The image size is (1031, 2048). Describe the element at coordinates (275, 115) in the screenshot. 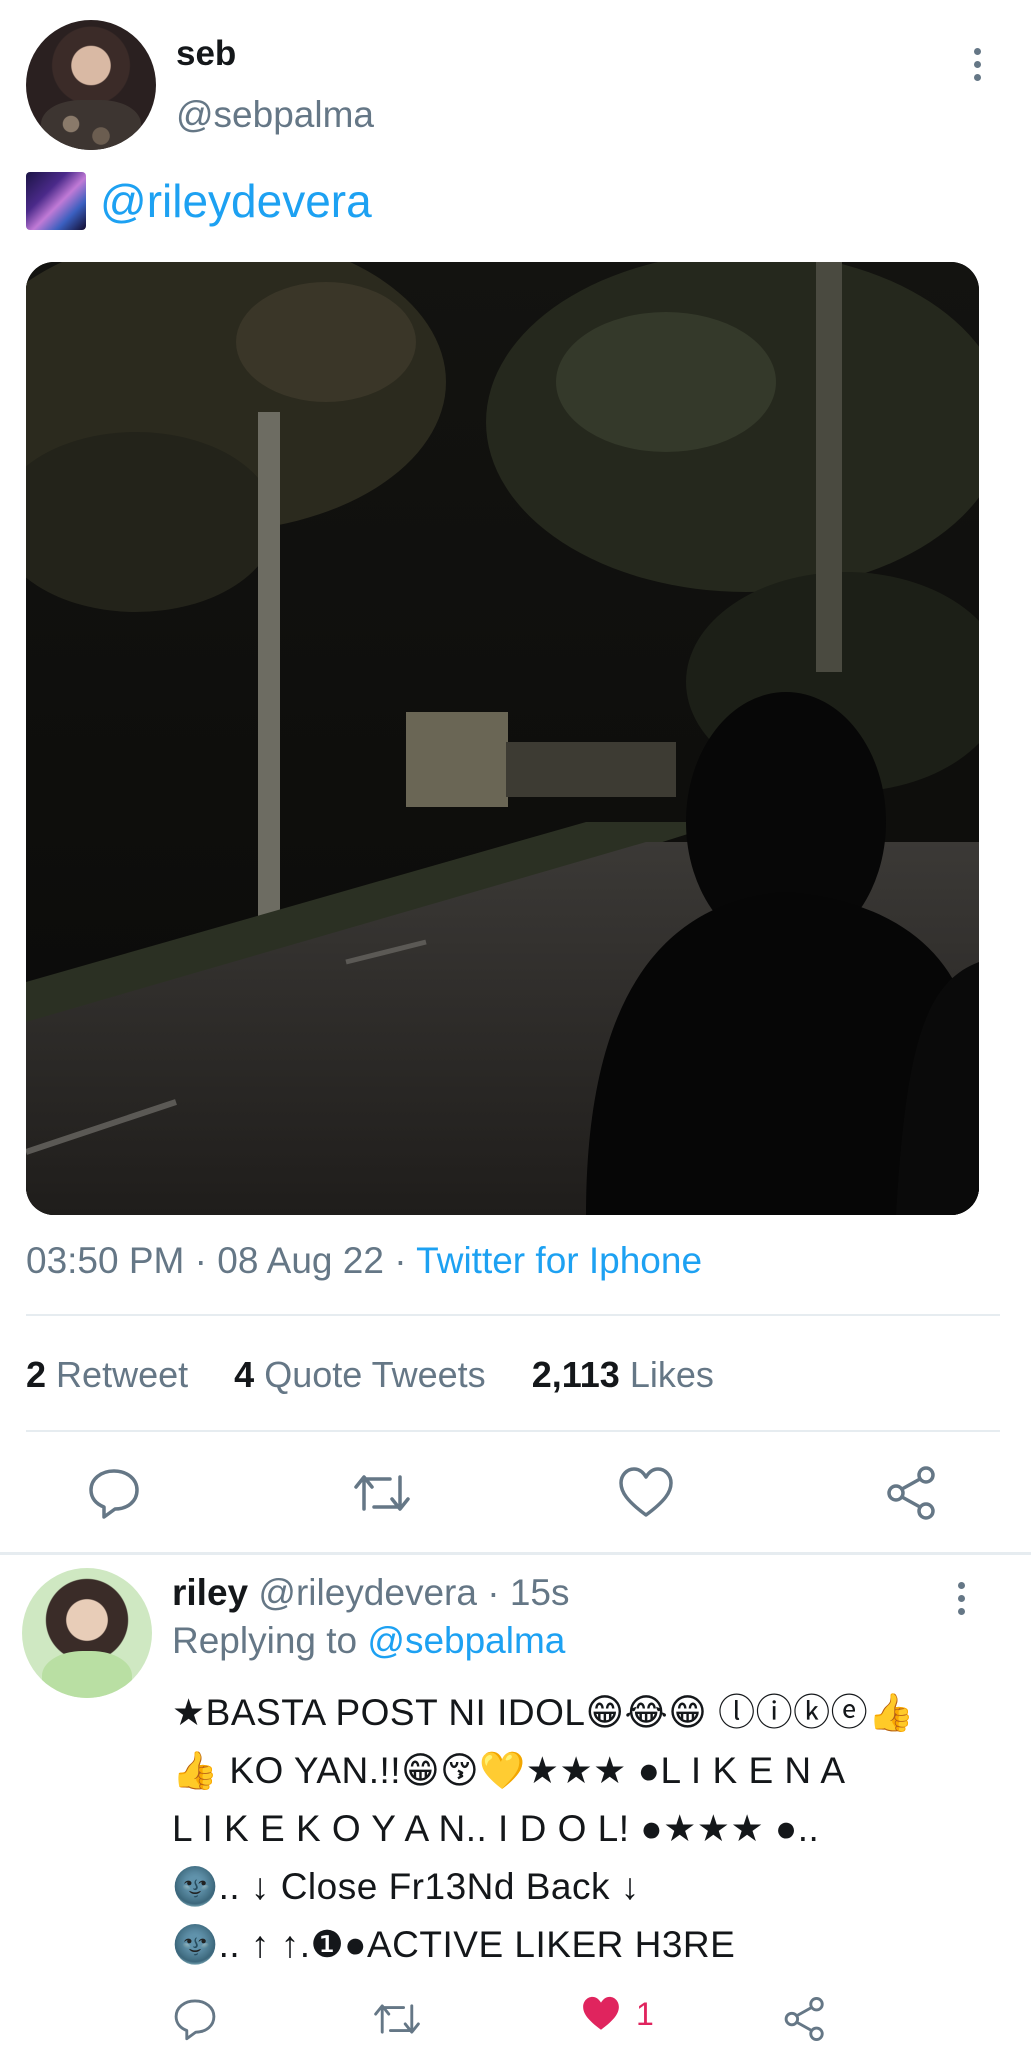

I see `author-handle: @sebpalma` at that location.